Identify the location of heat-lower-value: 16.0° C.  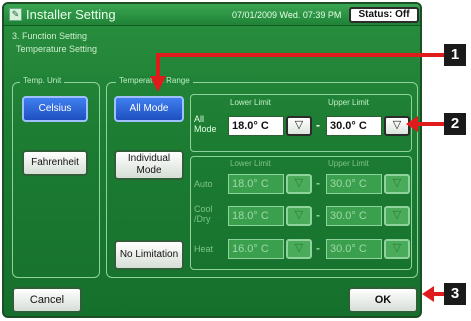
(256, 249).